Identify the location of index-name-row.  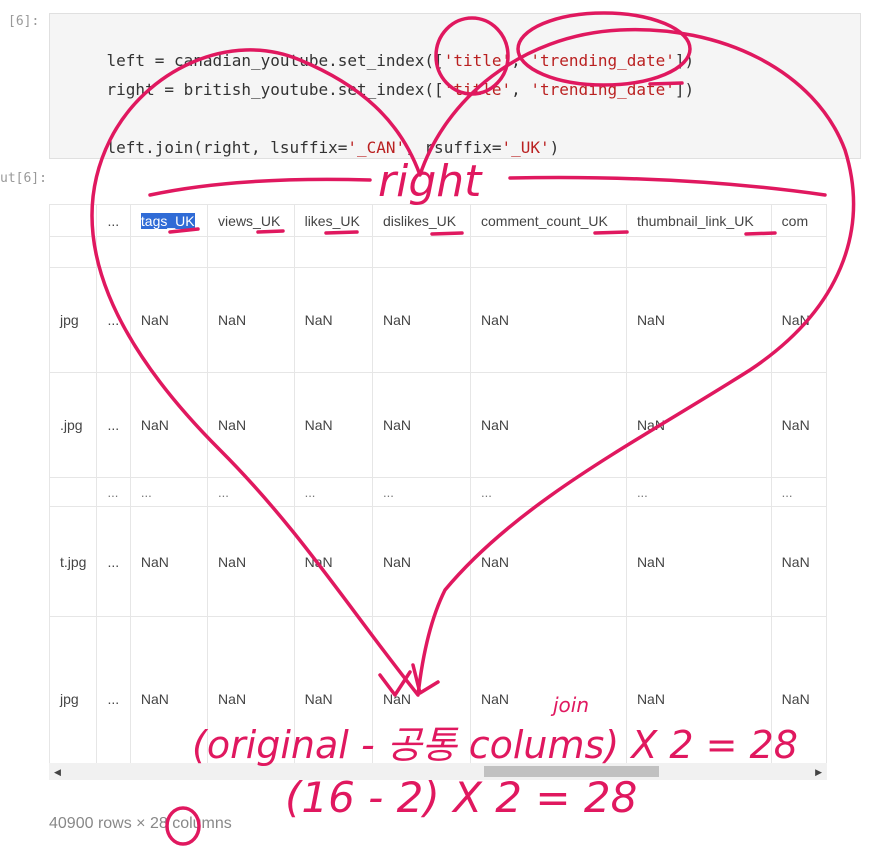
(438, 252).